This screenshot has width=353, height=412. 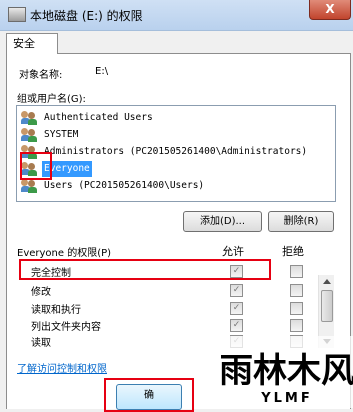 I want to click on close-button: X, so click(x=330, y=10).